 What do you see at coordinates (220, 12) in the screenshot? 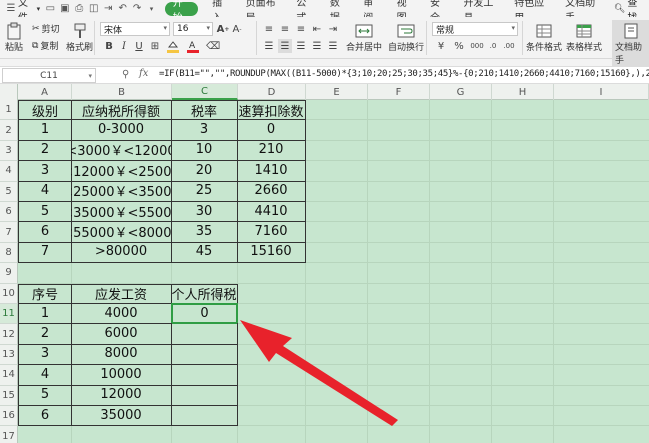
I see `tab-insert: 插入` at bounding box center [220, 12].